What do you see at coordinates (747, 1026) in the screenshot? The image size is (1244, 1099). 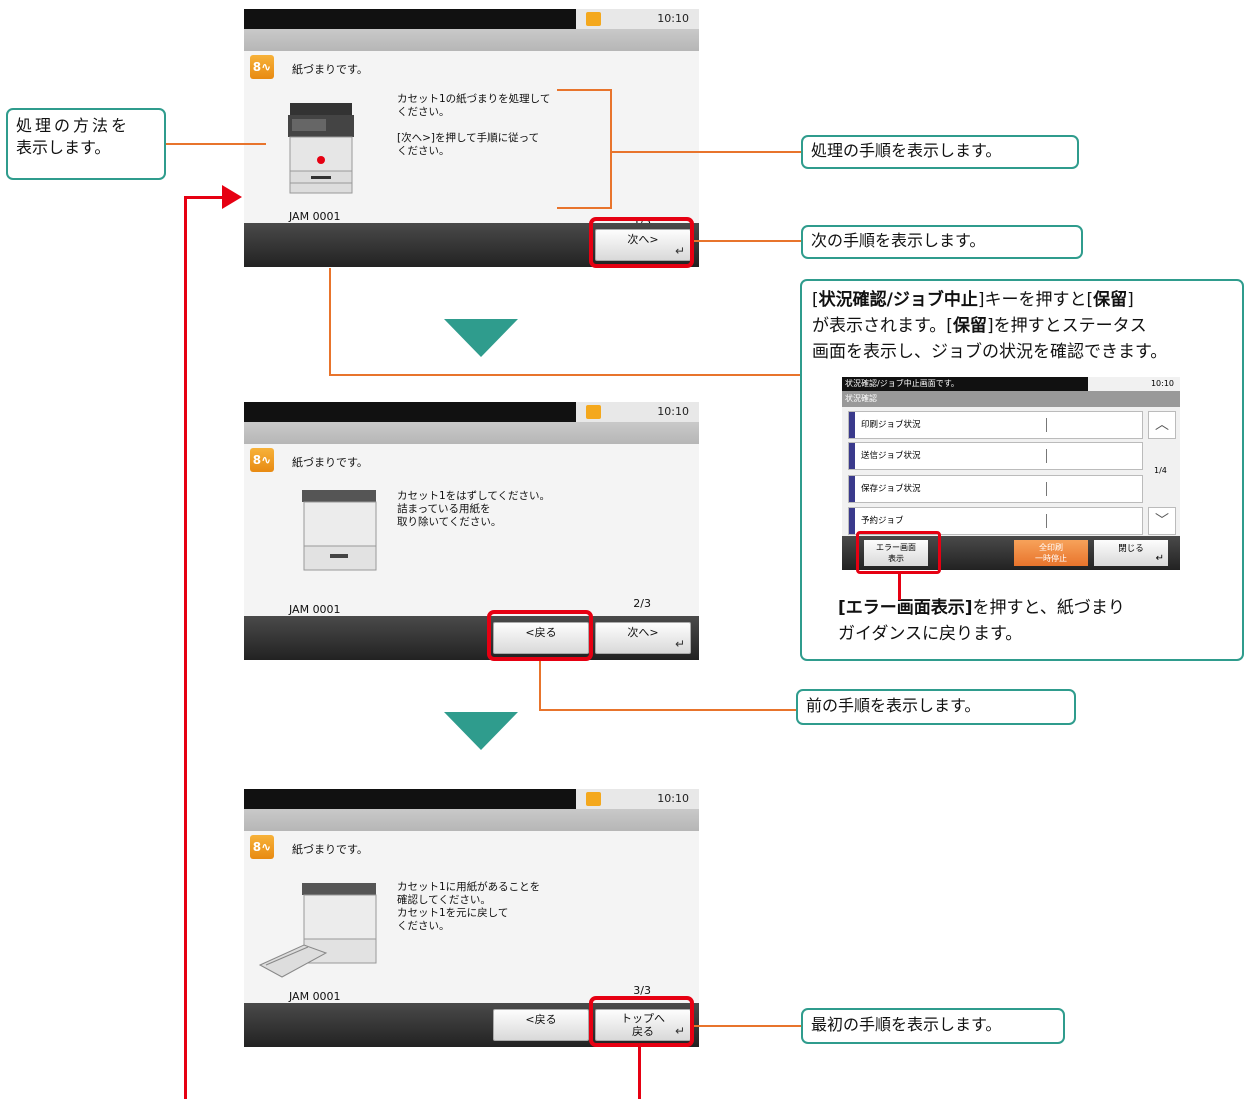 I see `connector-first-step` at bounding box center [747, 1026].